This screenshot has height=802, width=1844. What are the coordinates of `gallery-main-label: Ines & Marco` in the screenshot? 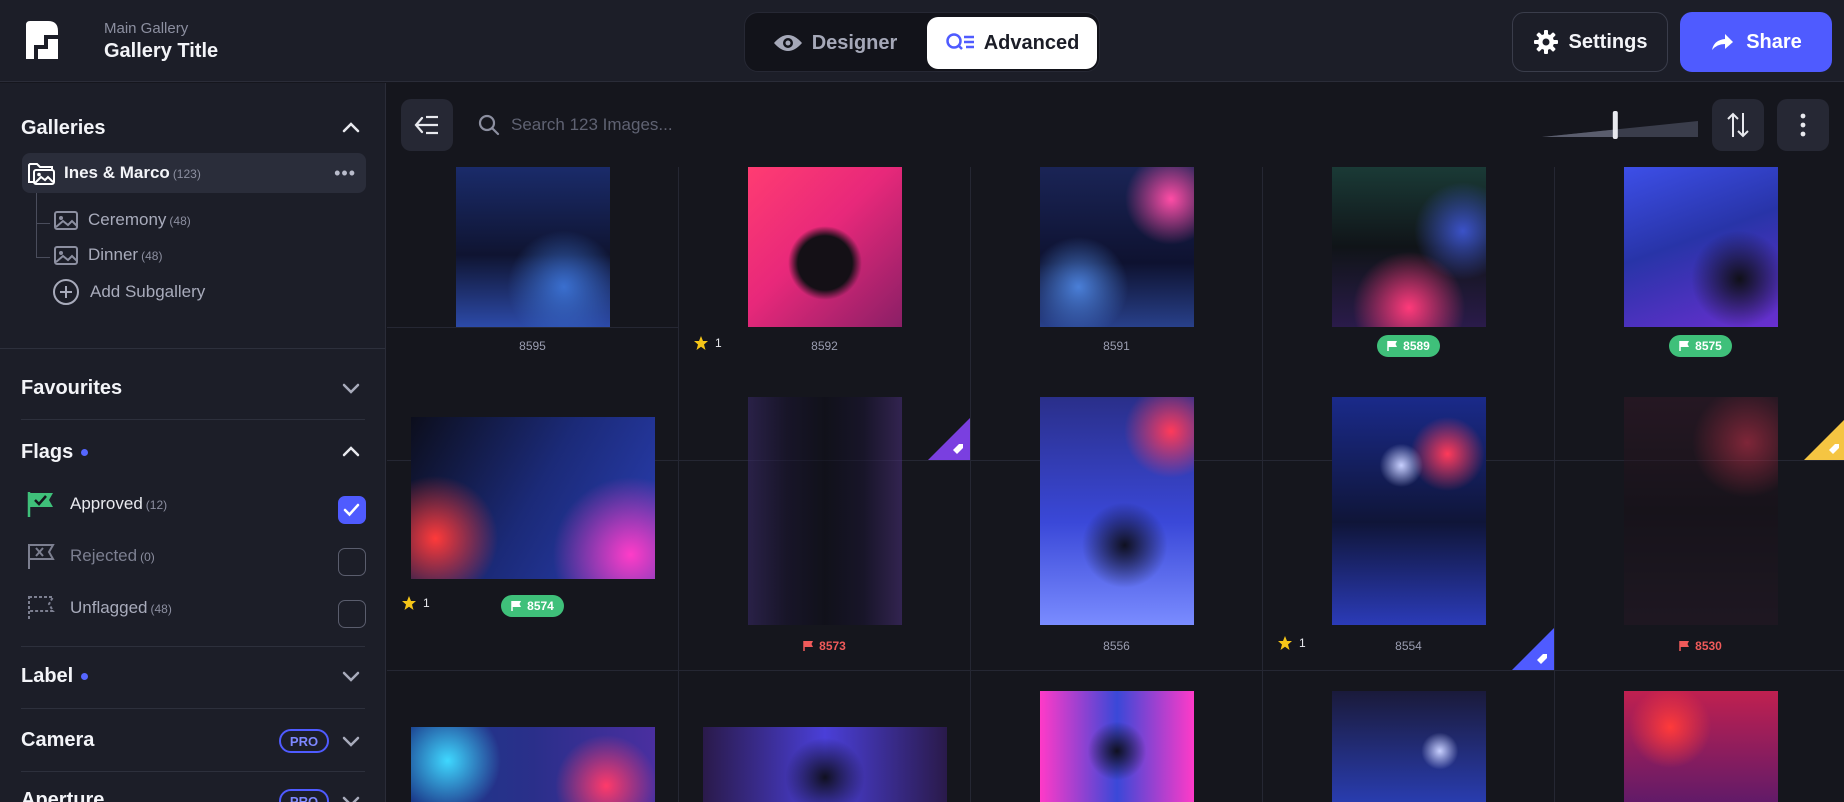 It's located at (117, 172).